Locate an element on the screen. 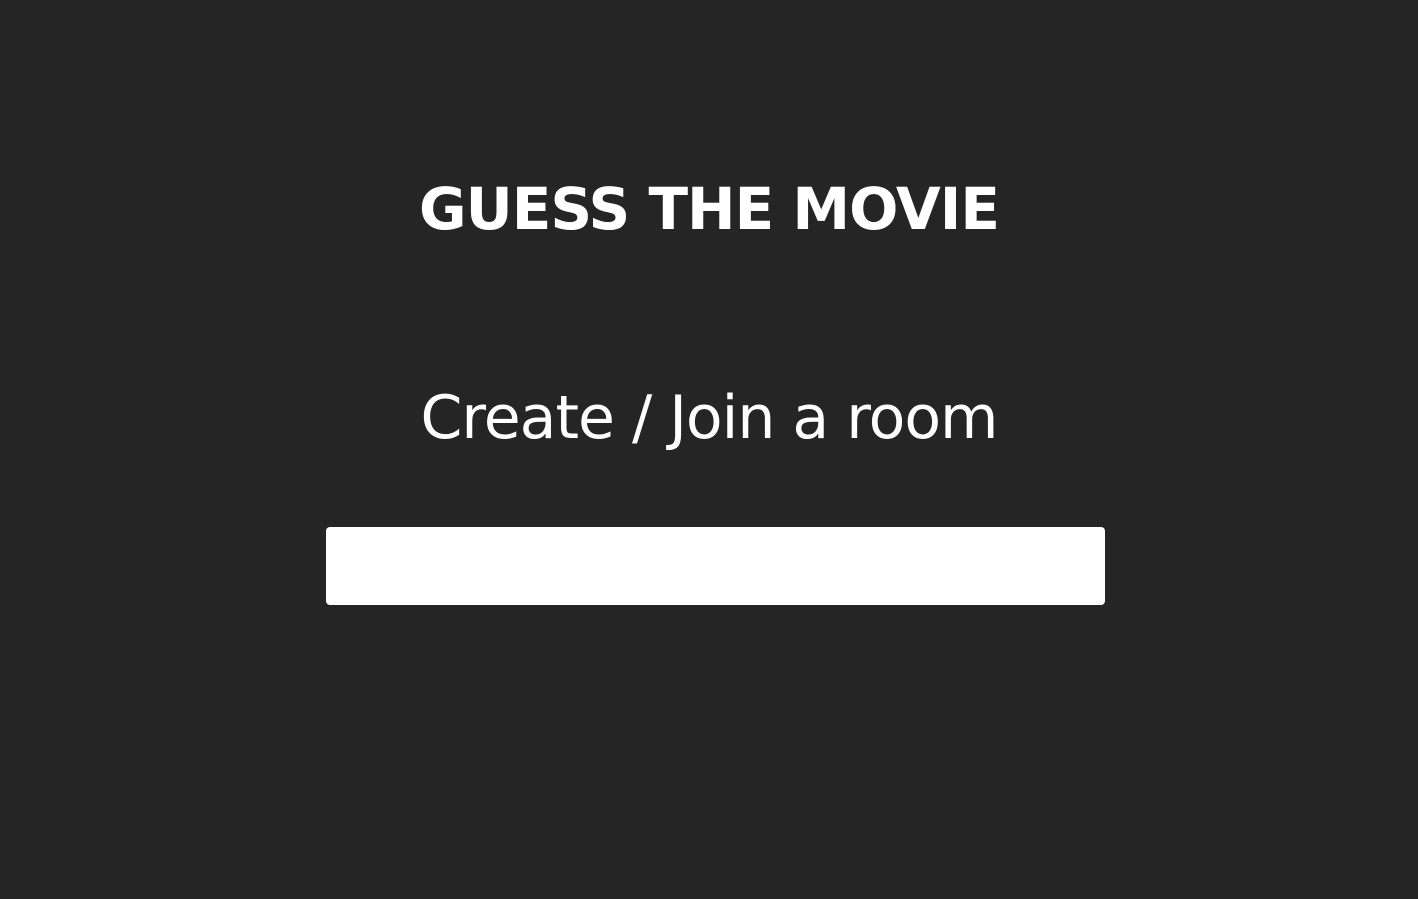 The width and height of the screenshot is (1418, 899). room-name-input is located at coordinates (715, 566).